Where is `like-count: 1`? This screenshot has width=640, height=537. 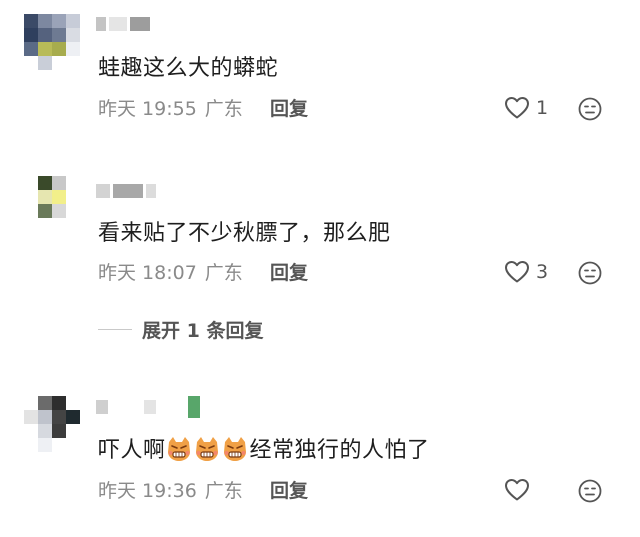 like-count: 1 is located at coordinates (542, 108).